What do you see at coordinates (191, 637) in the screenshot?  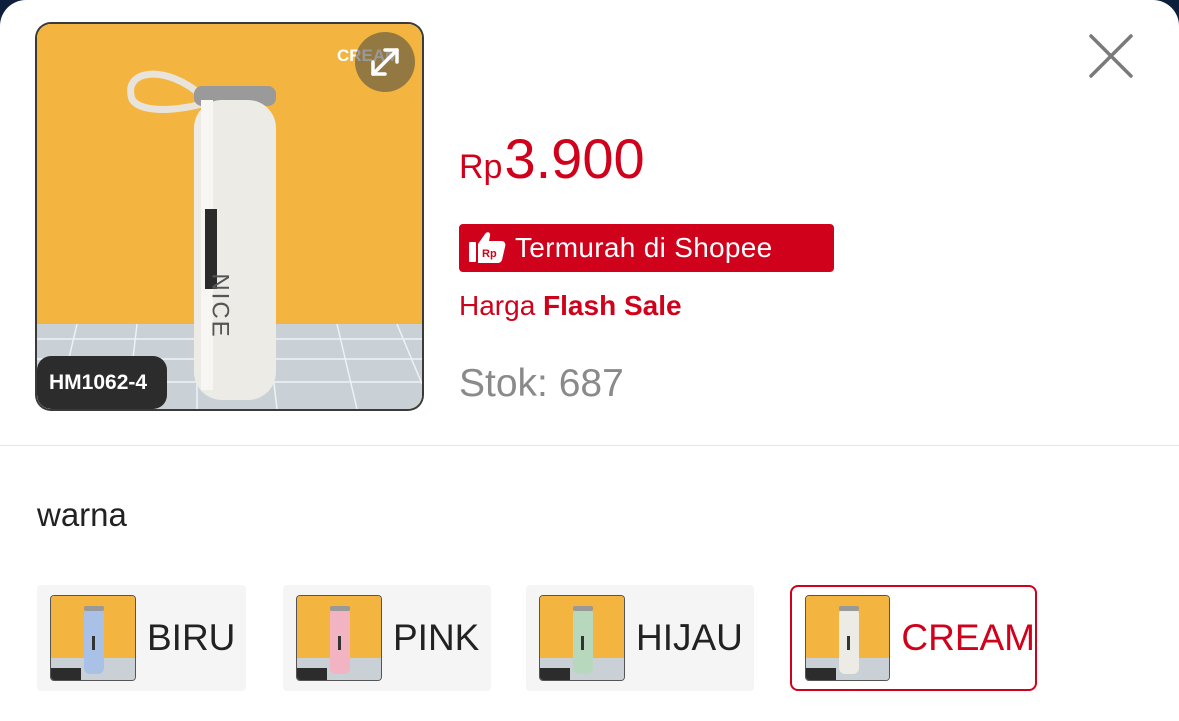 I see `variant-name: BIRU` at bounding box center [191, 637].